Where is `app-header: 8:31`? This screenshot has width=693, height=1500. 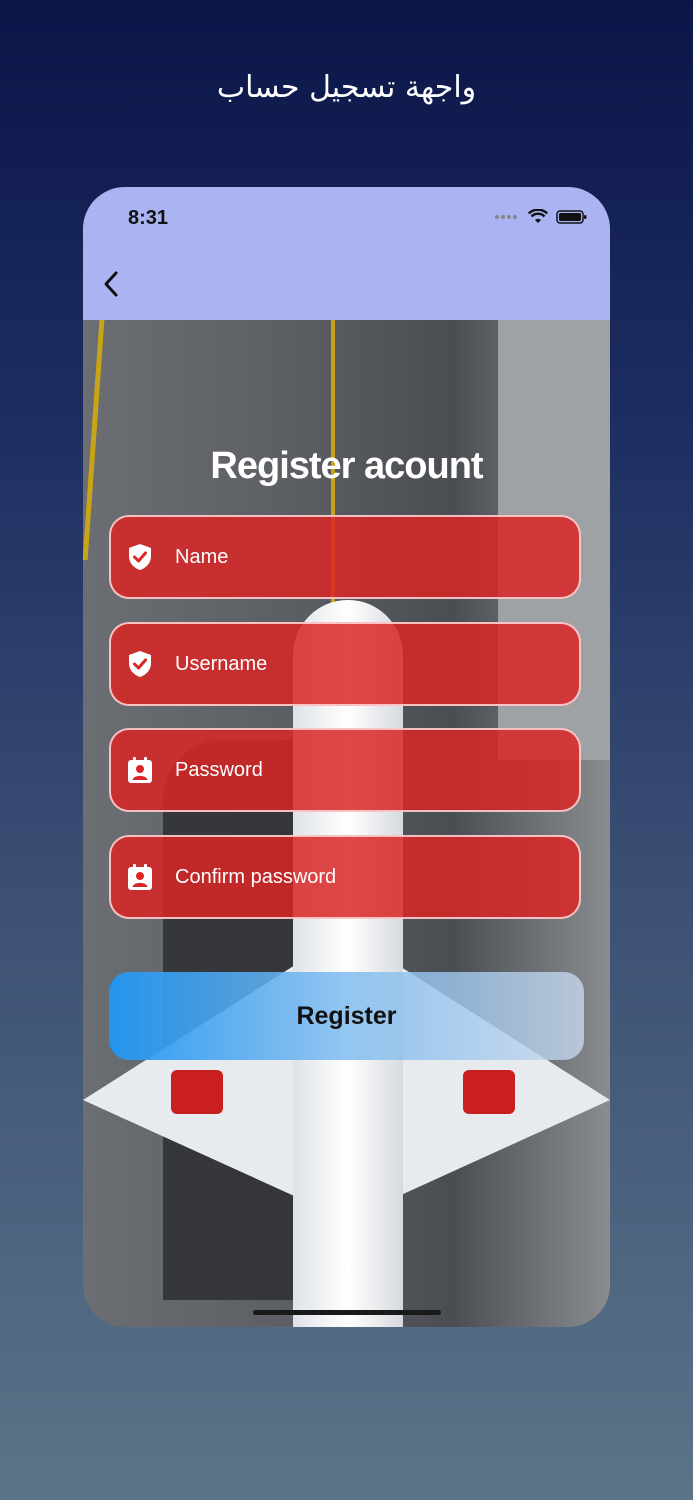
app-header: 8:31 is located at coordinates (346, 253).